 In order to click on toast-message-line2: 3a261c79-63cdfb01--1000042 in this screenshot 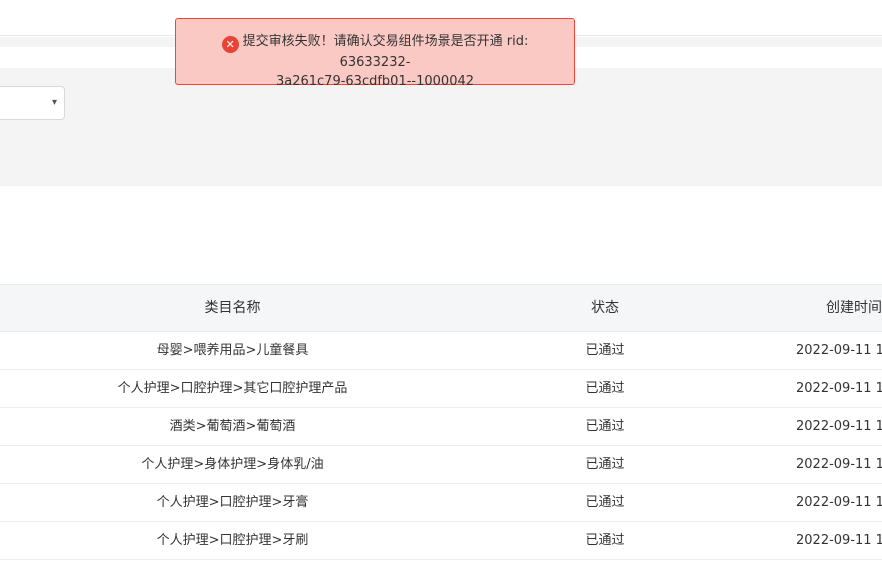, I will do `click(375, 81)`.